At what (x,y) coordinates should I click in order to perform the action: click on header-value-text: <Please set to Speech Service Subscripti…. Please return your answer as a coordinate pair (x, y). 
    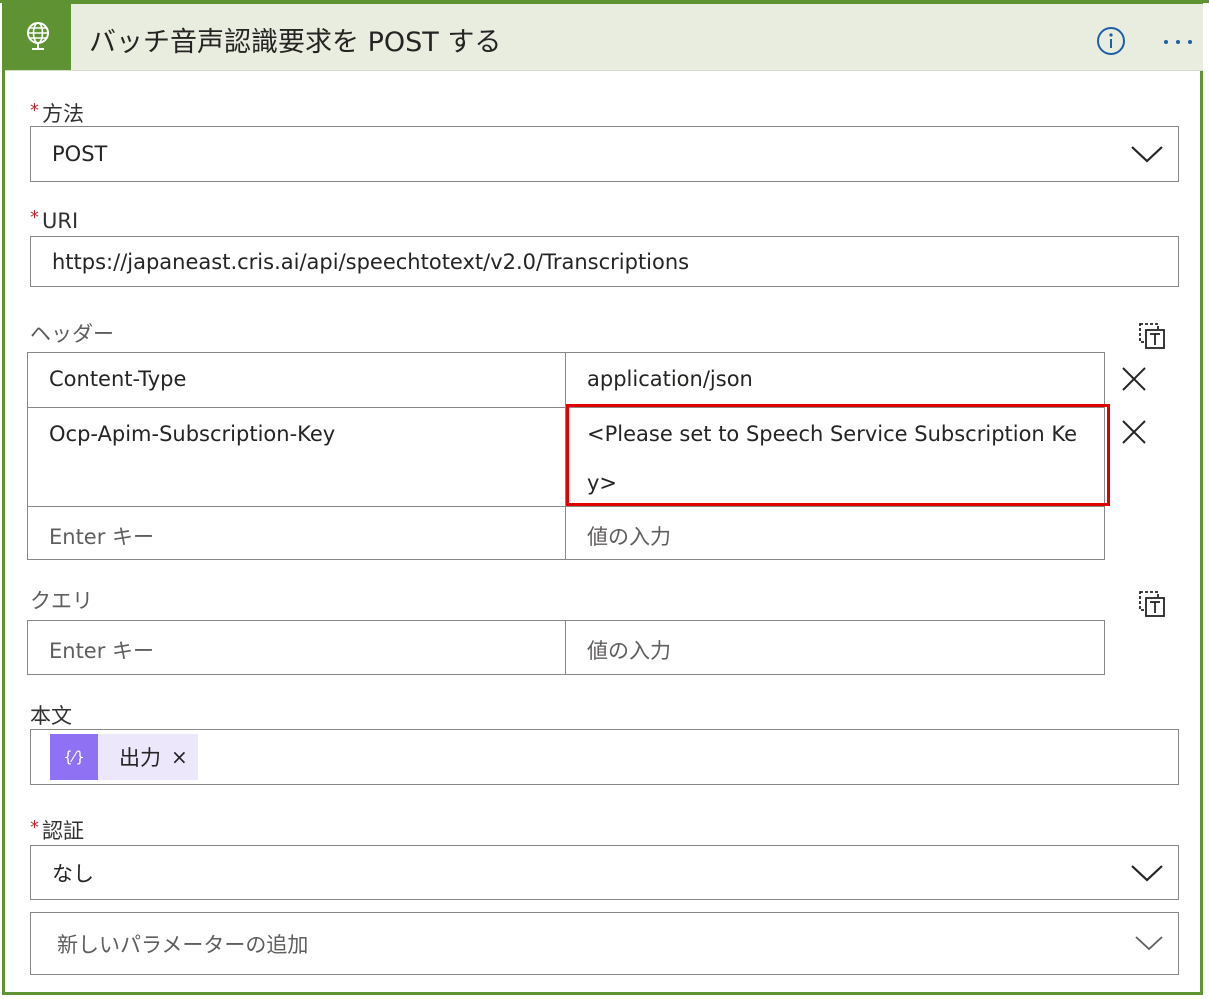
    Looking at the image, I should click on (832, 434).